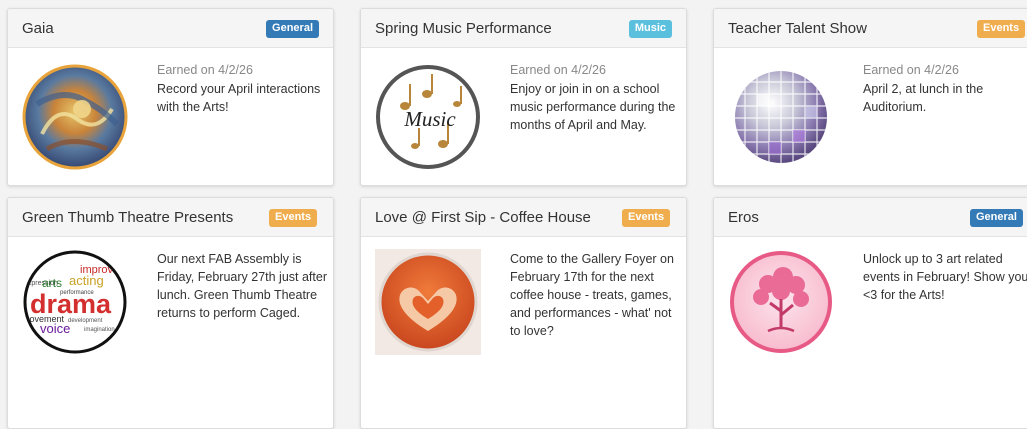  Describe the element at coordinates (870, 28) in the screenshot. I see `card-header: Teacher Talent Show Events` at that location.